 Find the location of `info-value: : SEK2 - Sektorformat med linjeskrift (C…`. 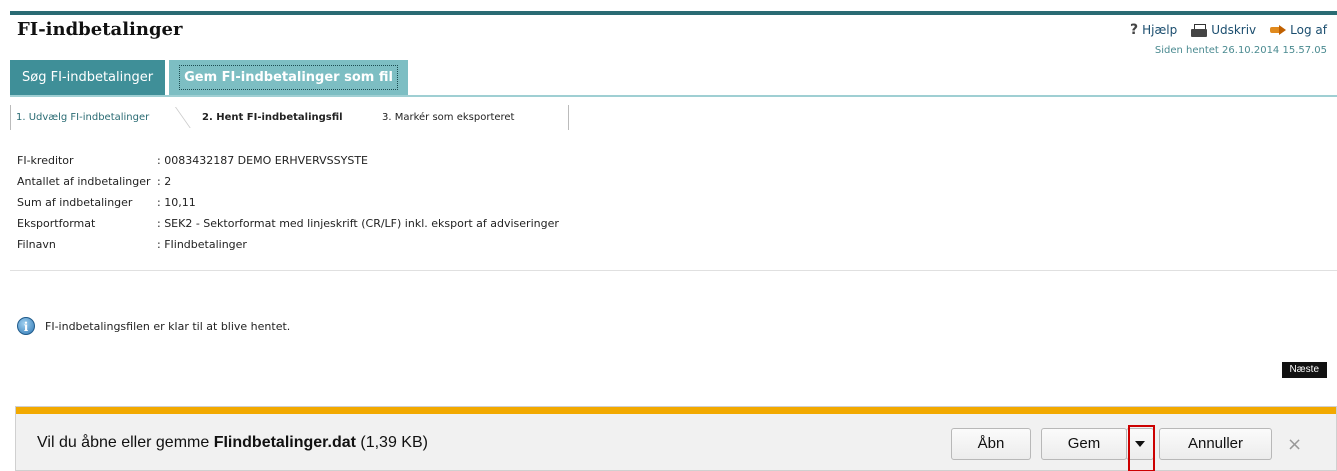

info-value: : SEK2 - Sektorformat med linjeskrift (C… is located at coordinates (358, 223).